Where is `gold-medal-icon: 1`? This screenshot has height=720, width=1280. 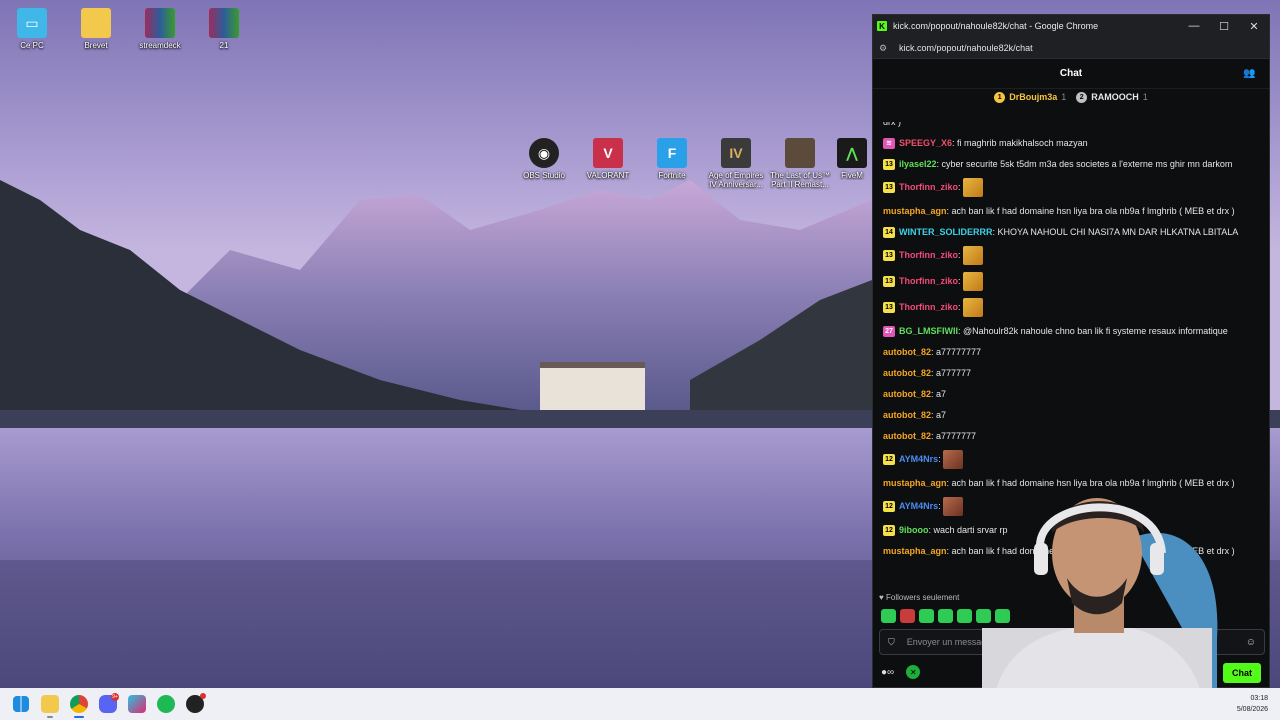
gold-medal-icon: 1 is located at coordinates (1000, 97).